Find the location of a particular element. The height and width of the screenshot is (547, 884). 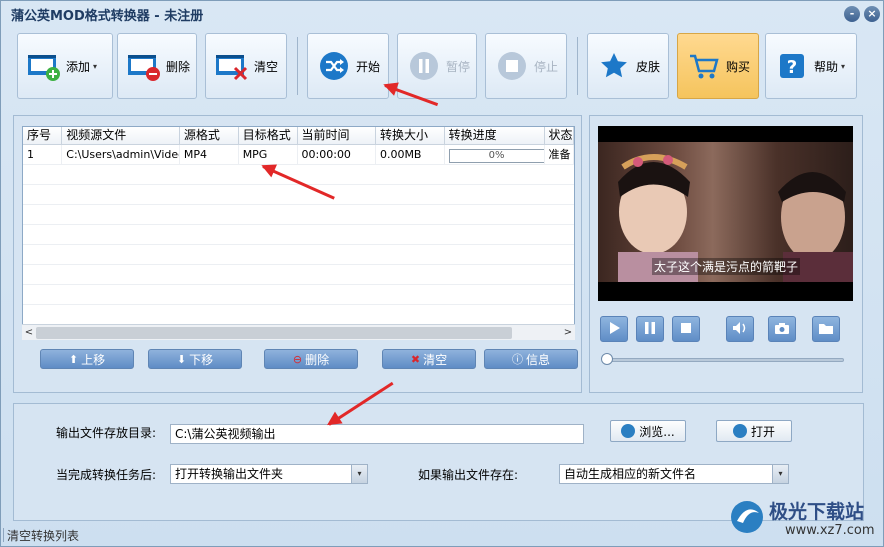

open-button: 打开 is located at coordinates (754, 431).